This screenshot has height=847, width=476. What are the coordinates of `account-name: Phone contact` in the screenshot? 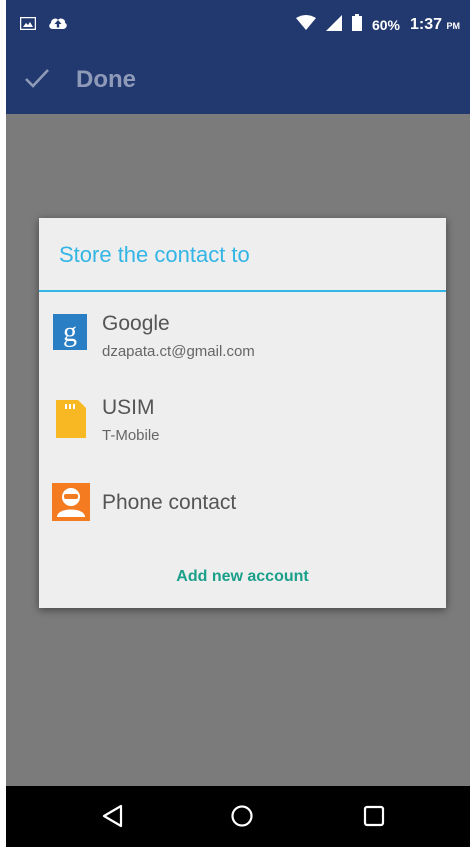 It's located at (169, 502).